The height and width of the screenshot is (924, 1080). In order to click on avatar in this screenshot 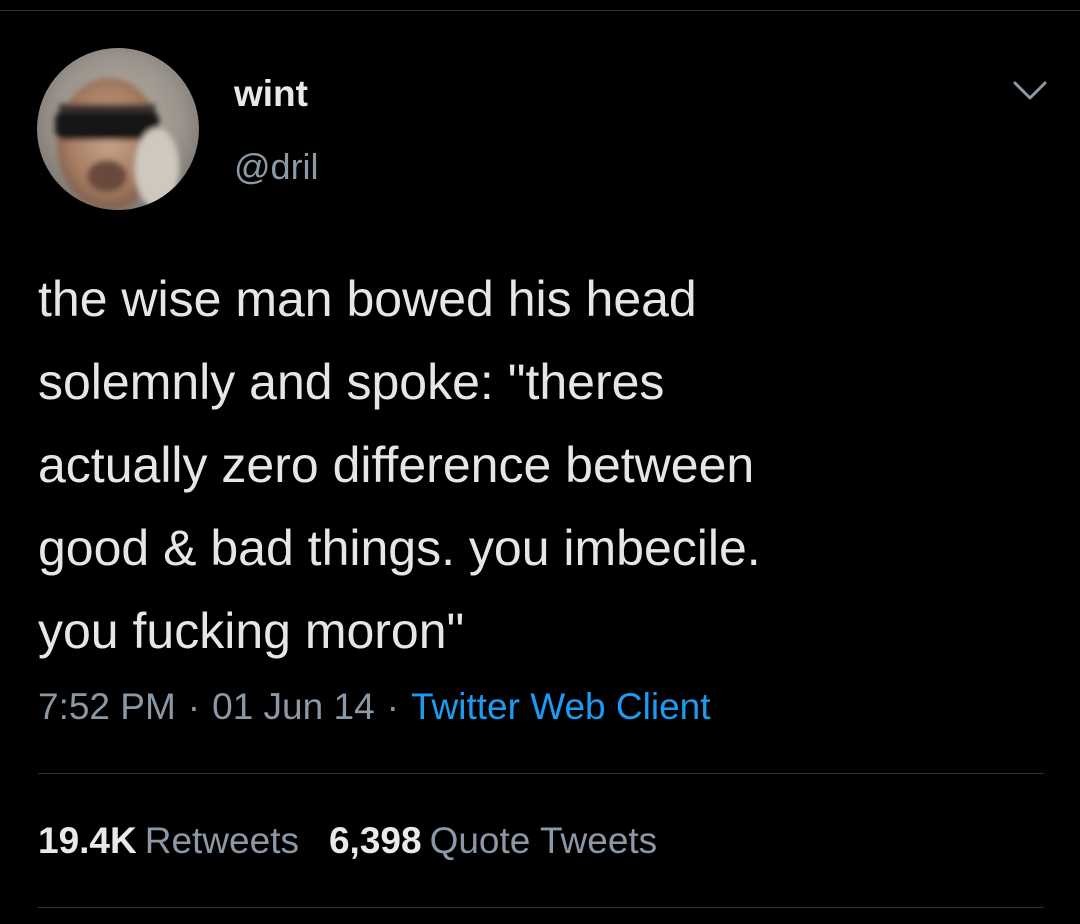, I will do `click(118, 129)`.